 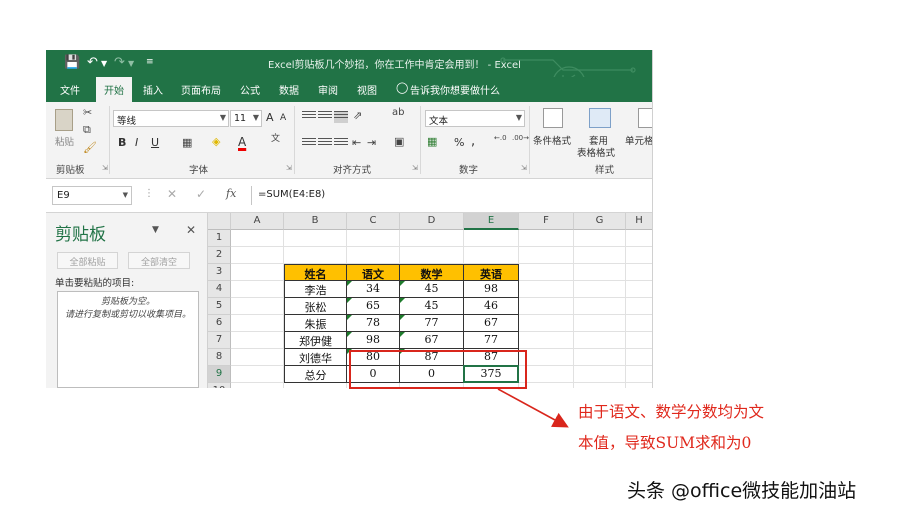 I want to click on alignment-launcher-icon: ⇲, so click(x=415, y=168).